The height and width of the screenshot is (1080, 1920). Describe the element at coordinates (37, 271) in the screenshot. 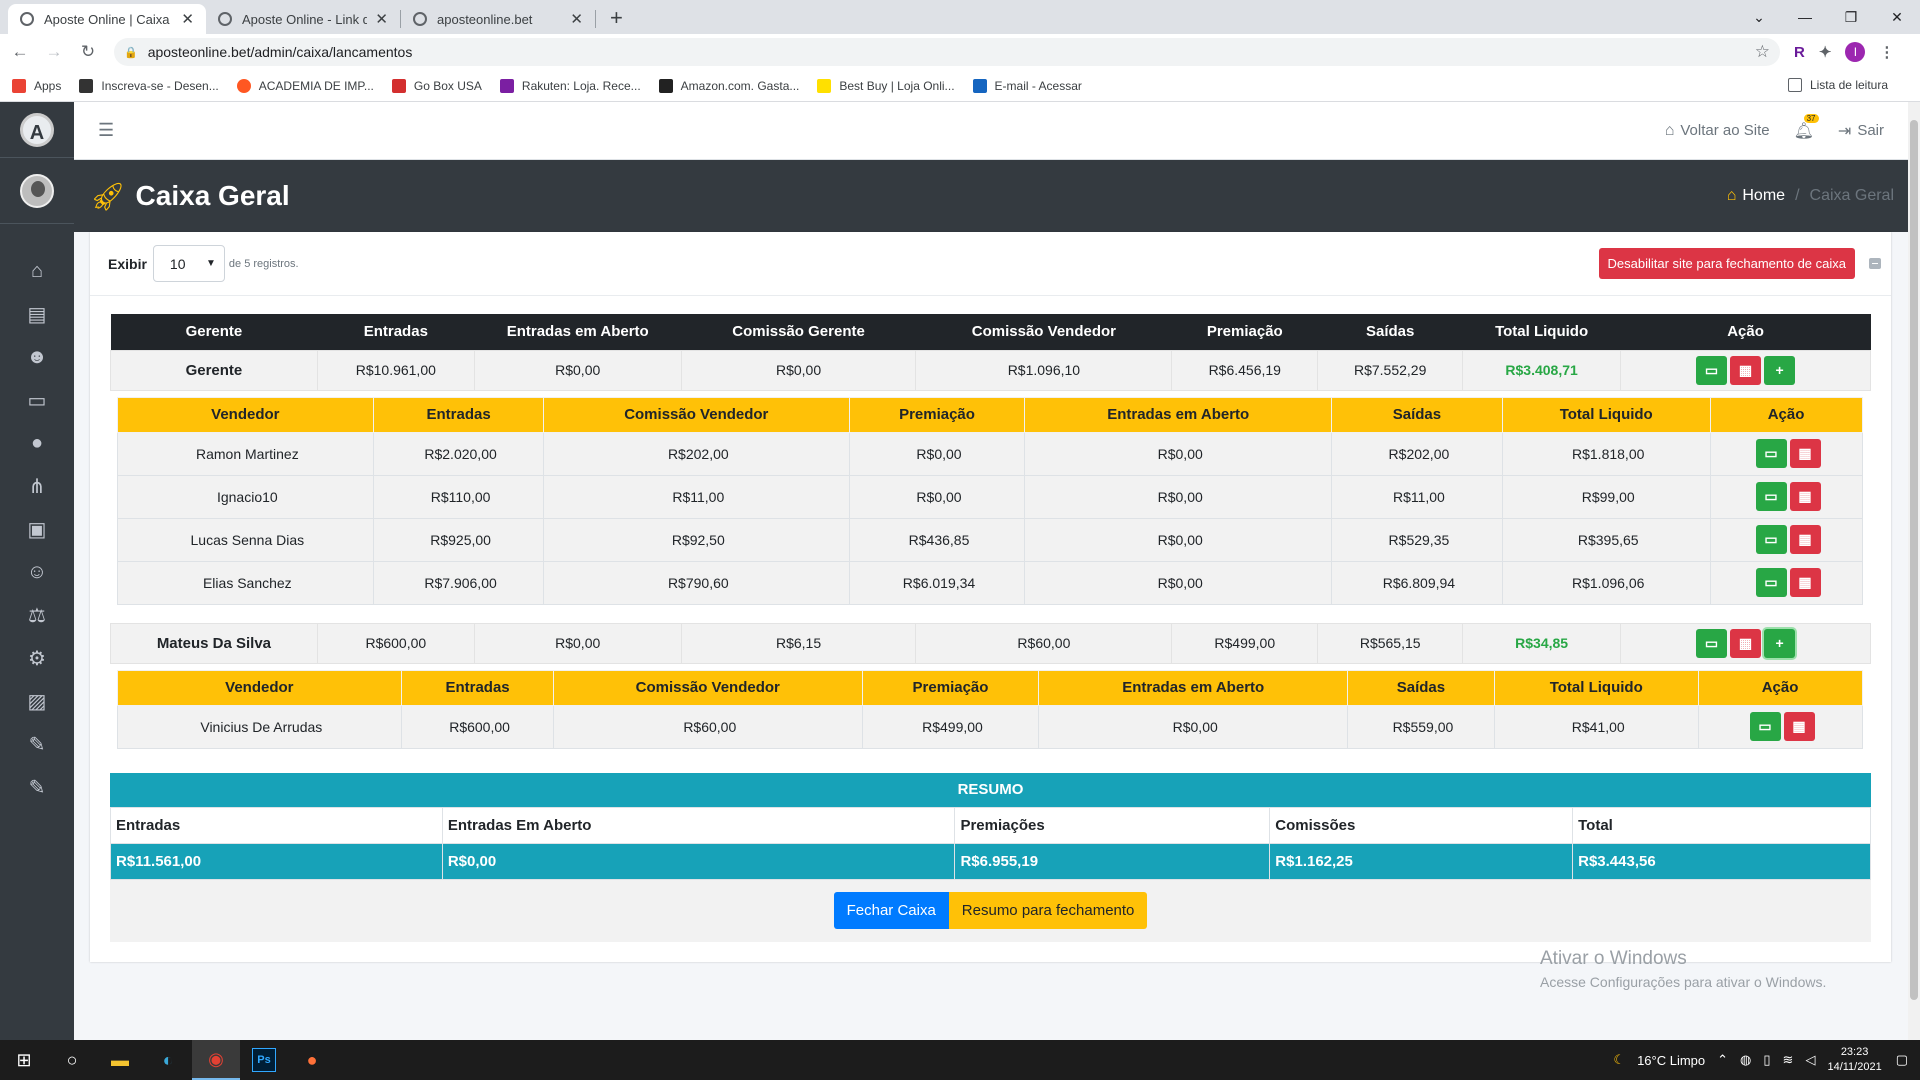

I see `home-icon: ⌂` at that location.